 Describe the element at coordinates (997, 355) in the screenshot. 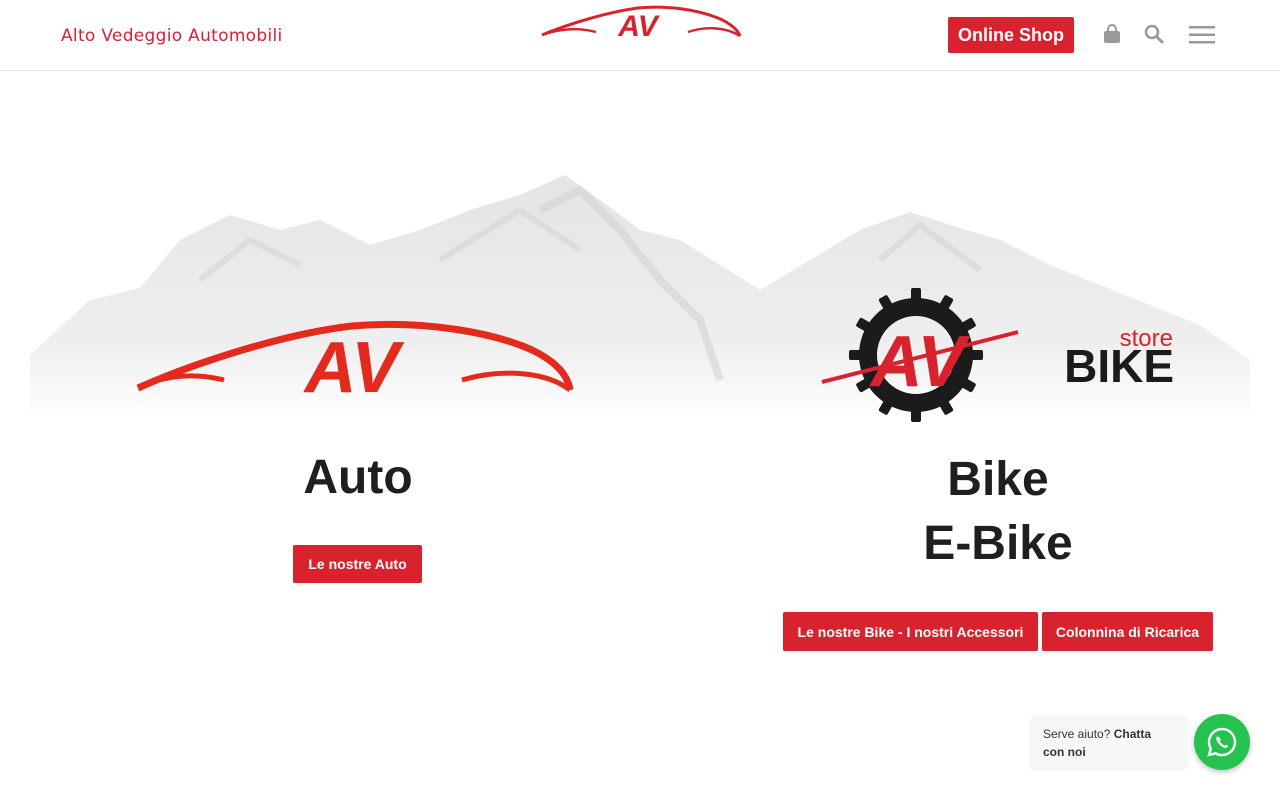

I see `av-bike-store-logo: AV store BIKE` at that location.